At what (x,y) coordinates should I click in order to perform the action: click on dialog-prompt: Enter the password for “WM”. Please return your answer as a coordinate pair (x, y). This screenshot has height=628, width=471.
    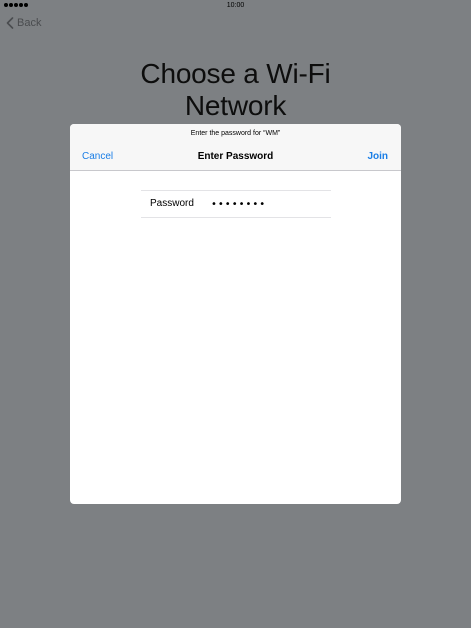
    Looking at the image, I should click on (235, 133).